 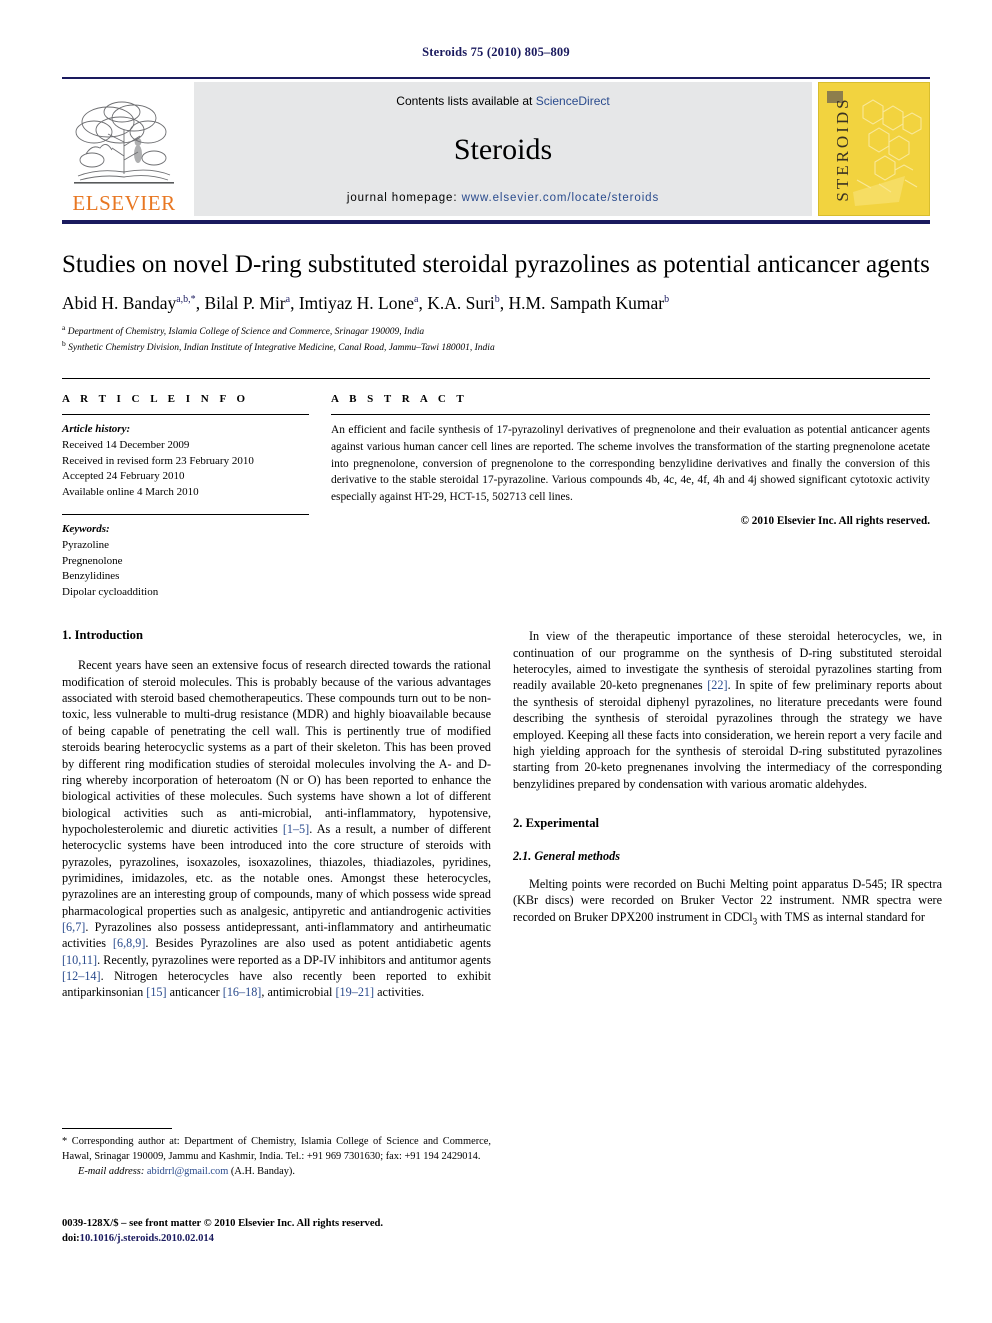 What do you see at coordinates (156, 992) in the screenshot?
I see `citation-15: [15]` at bounding box center [156, 992].